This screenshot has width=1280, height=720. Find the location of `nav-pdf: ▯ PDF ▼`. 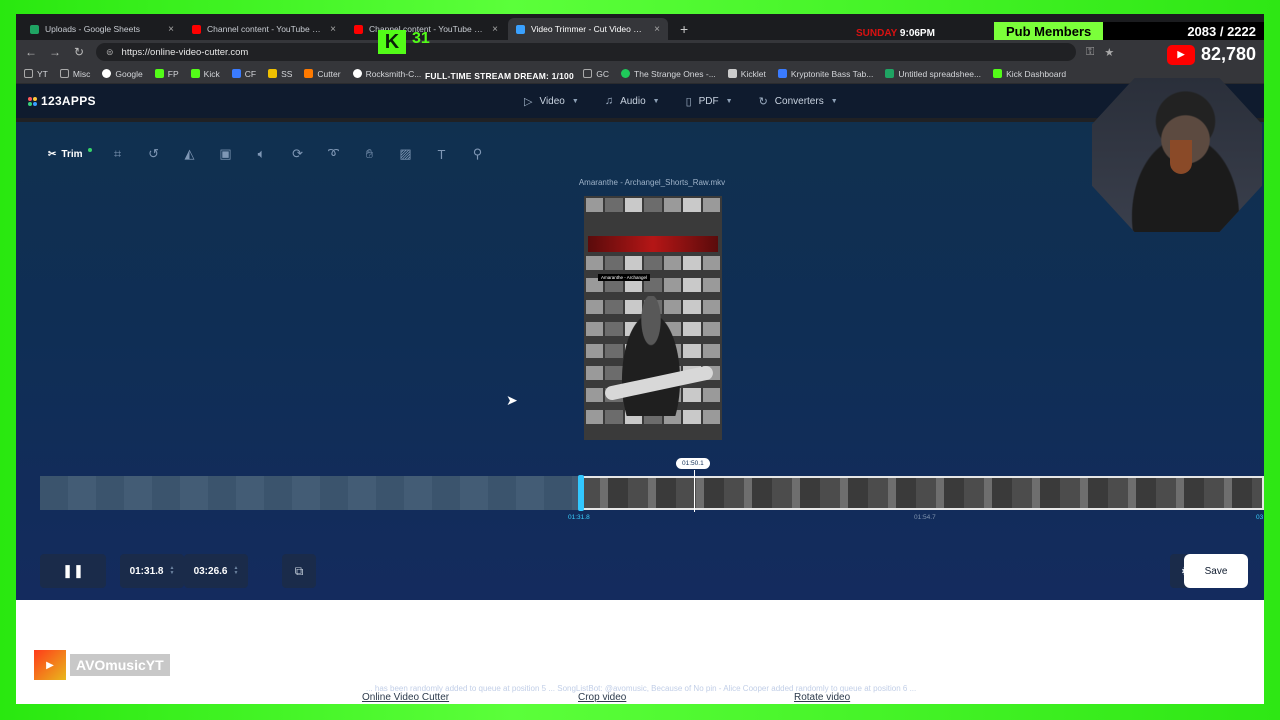

nav-pdf: ▯ PDF ▼ is located at coordinates (709, 101).